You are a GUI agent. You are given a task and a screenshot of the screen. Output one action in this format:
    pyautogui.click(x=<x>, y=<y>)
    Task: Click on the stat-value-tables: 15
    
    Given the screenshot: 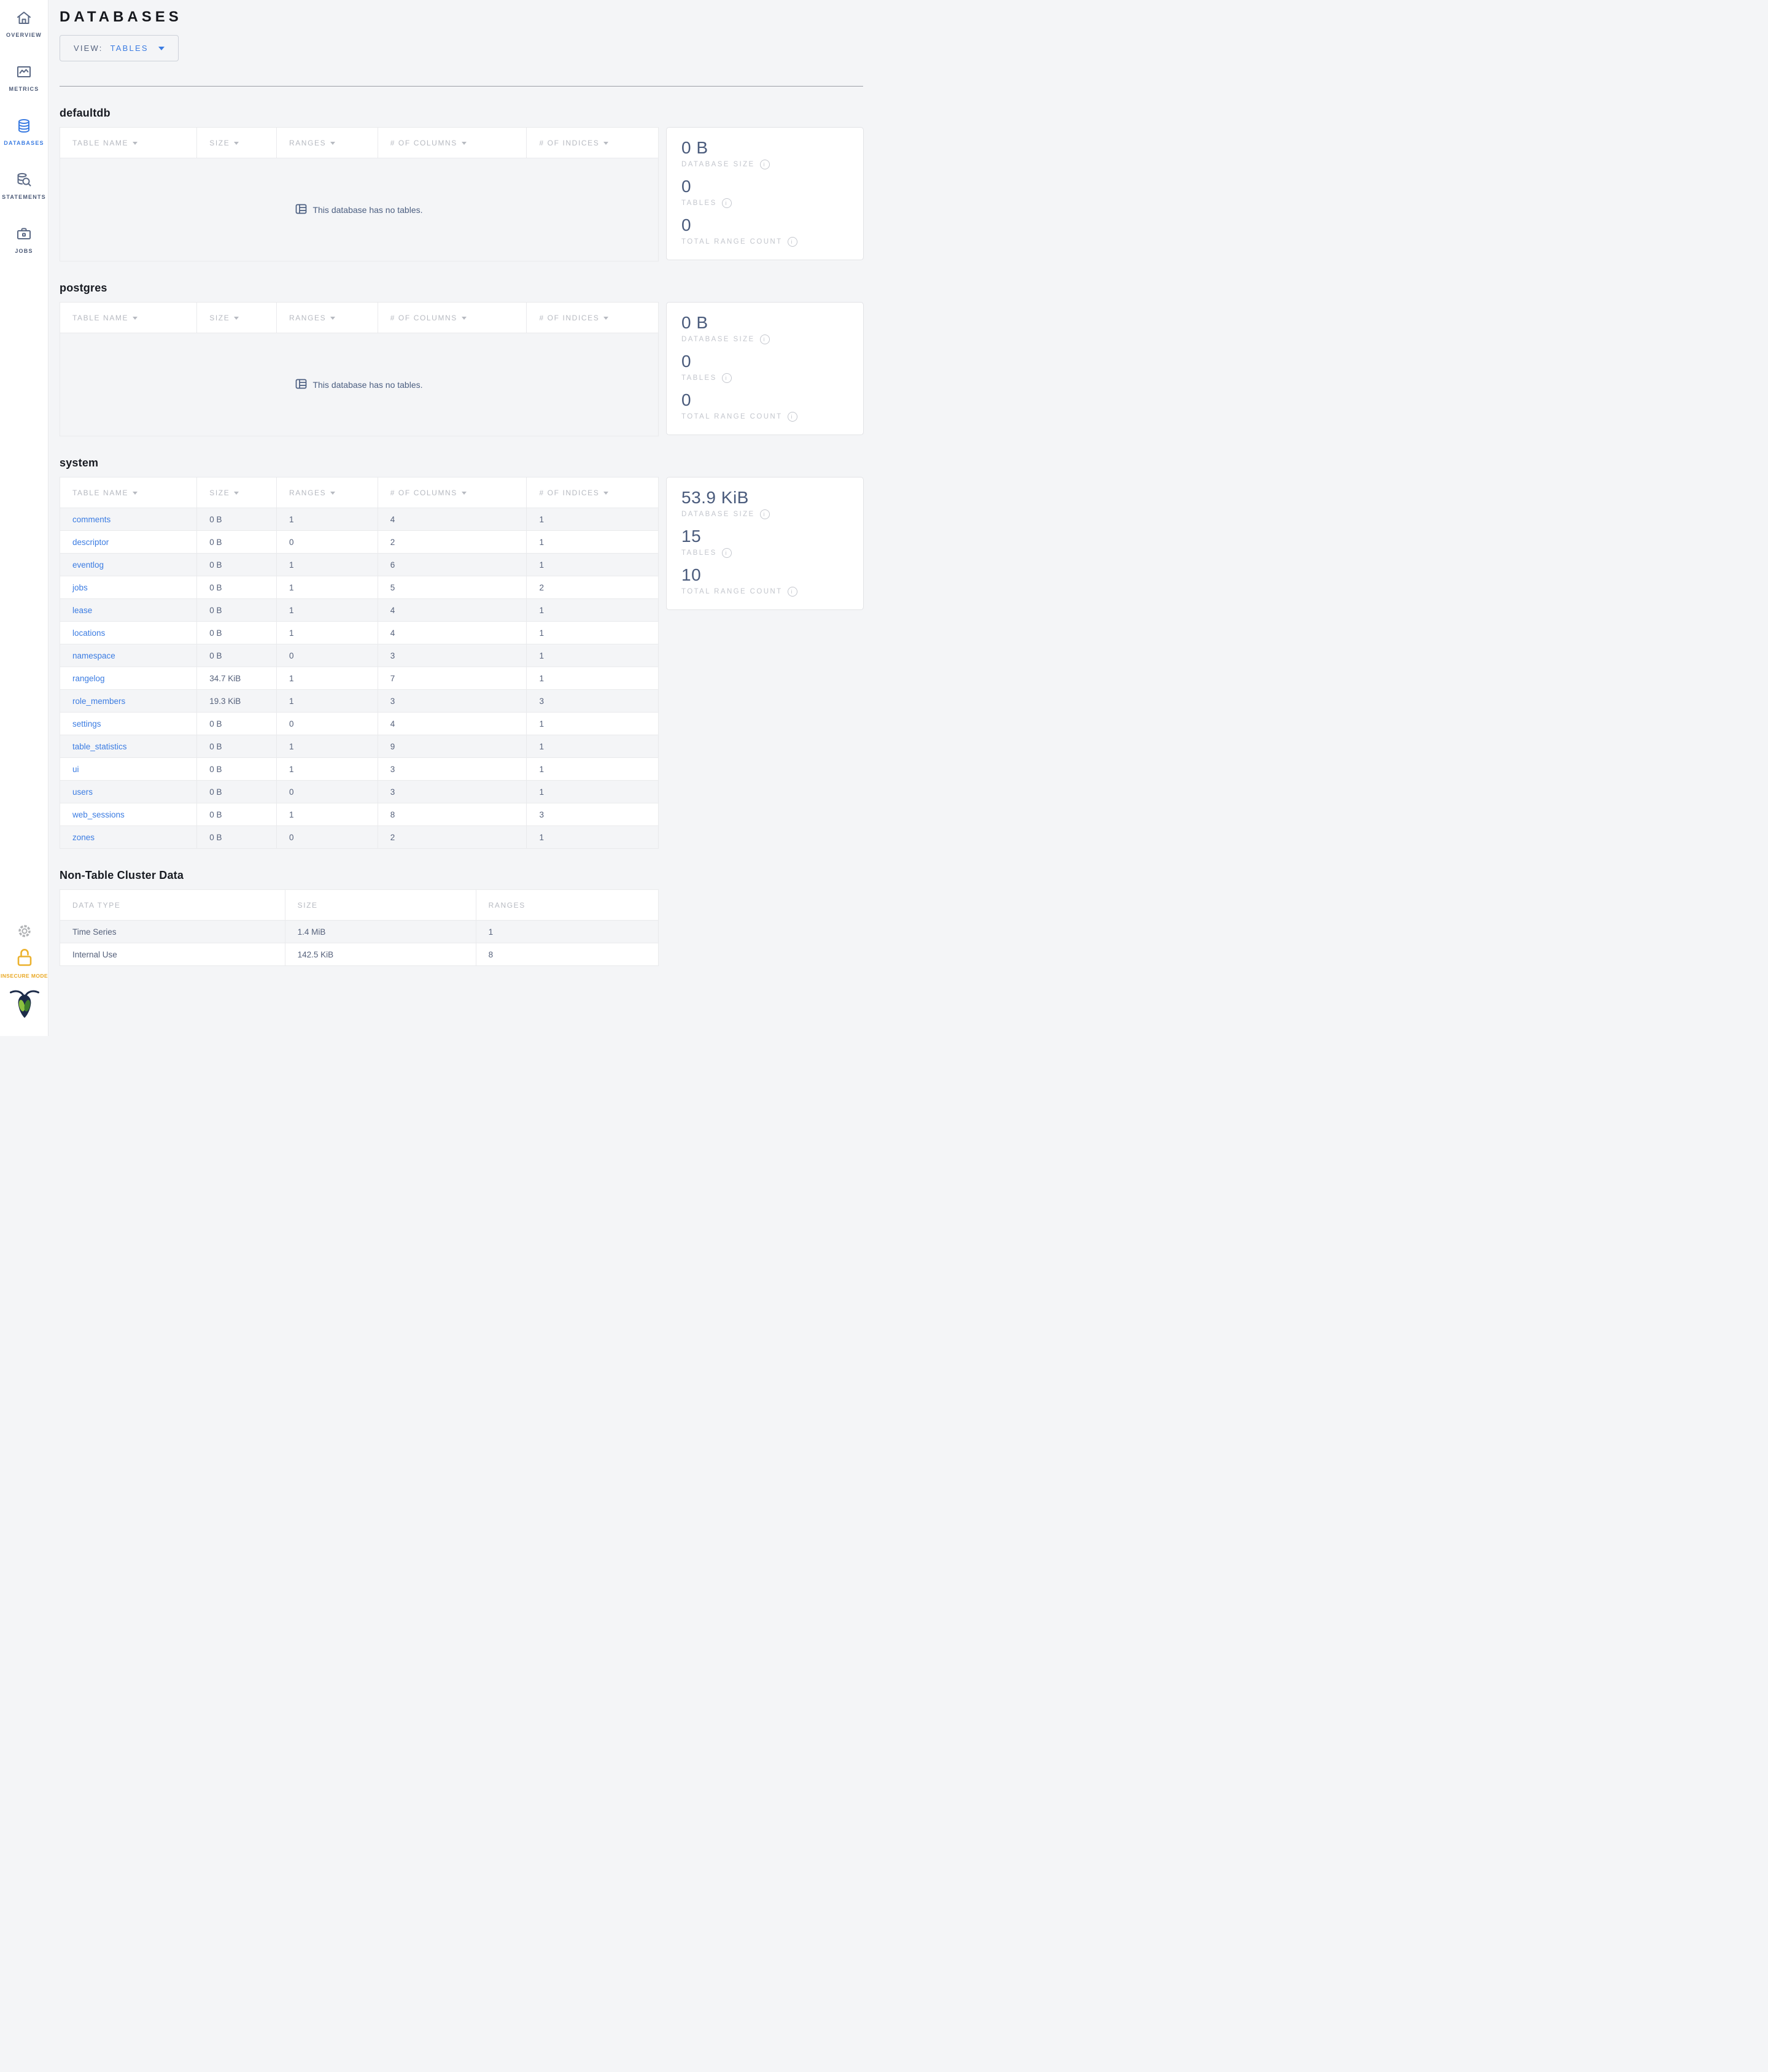 What is the action you would take?
    pyautogui.click(x=691, y=536)
    